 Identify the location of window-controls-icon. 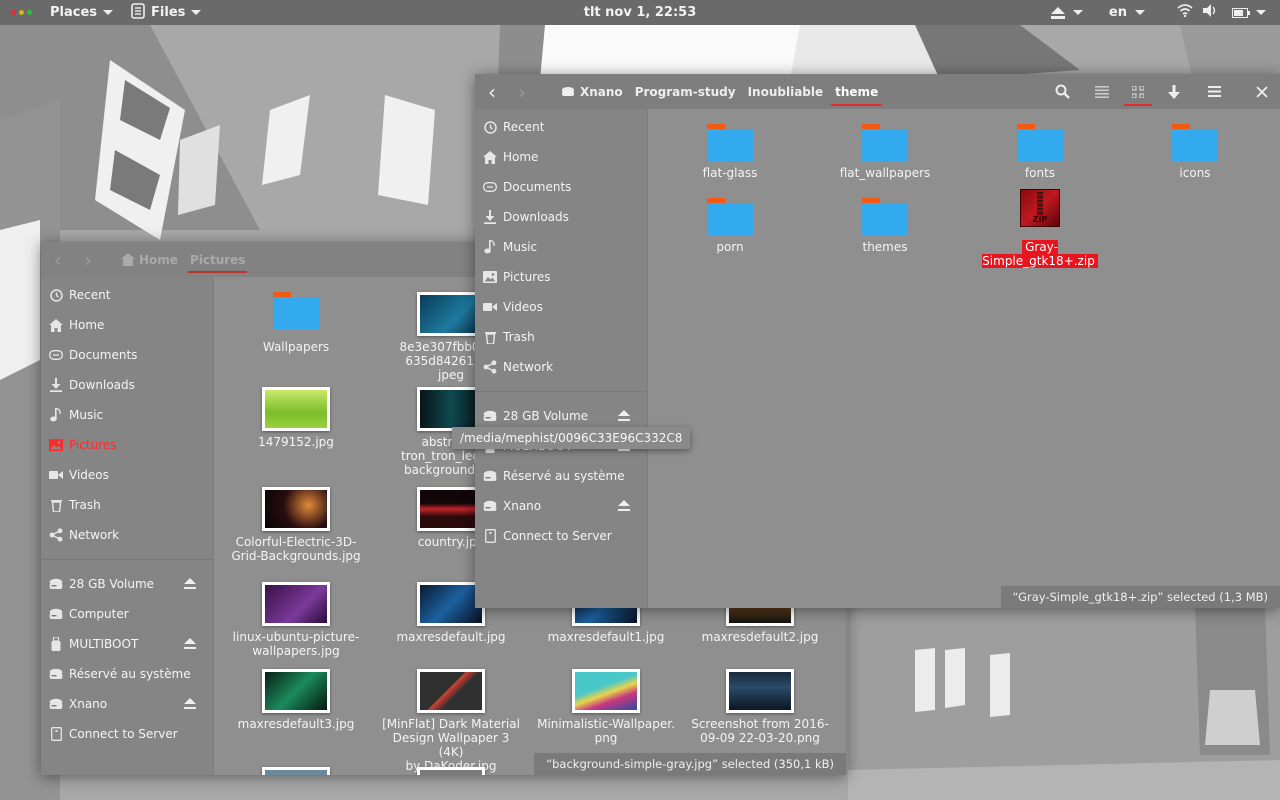
(21, 12).